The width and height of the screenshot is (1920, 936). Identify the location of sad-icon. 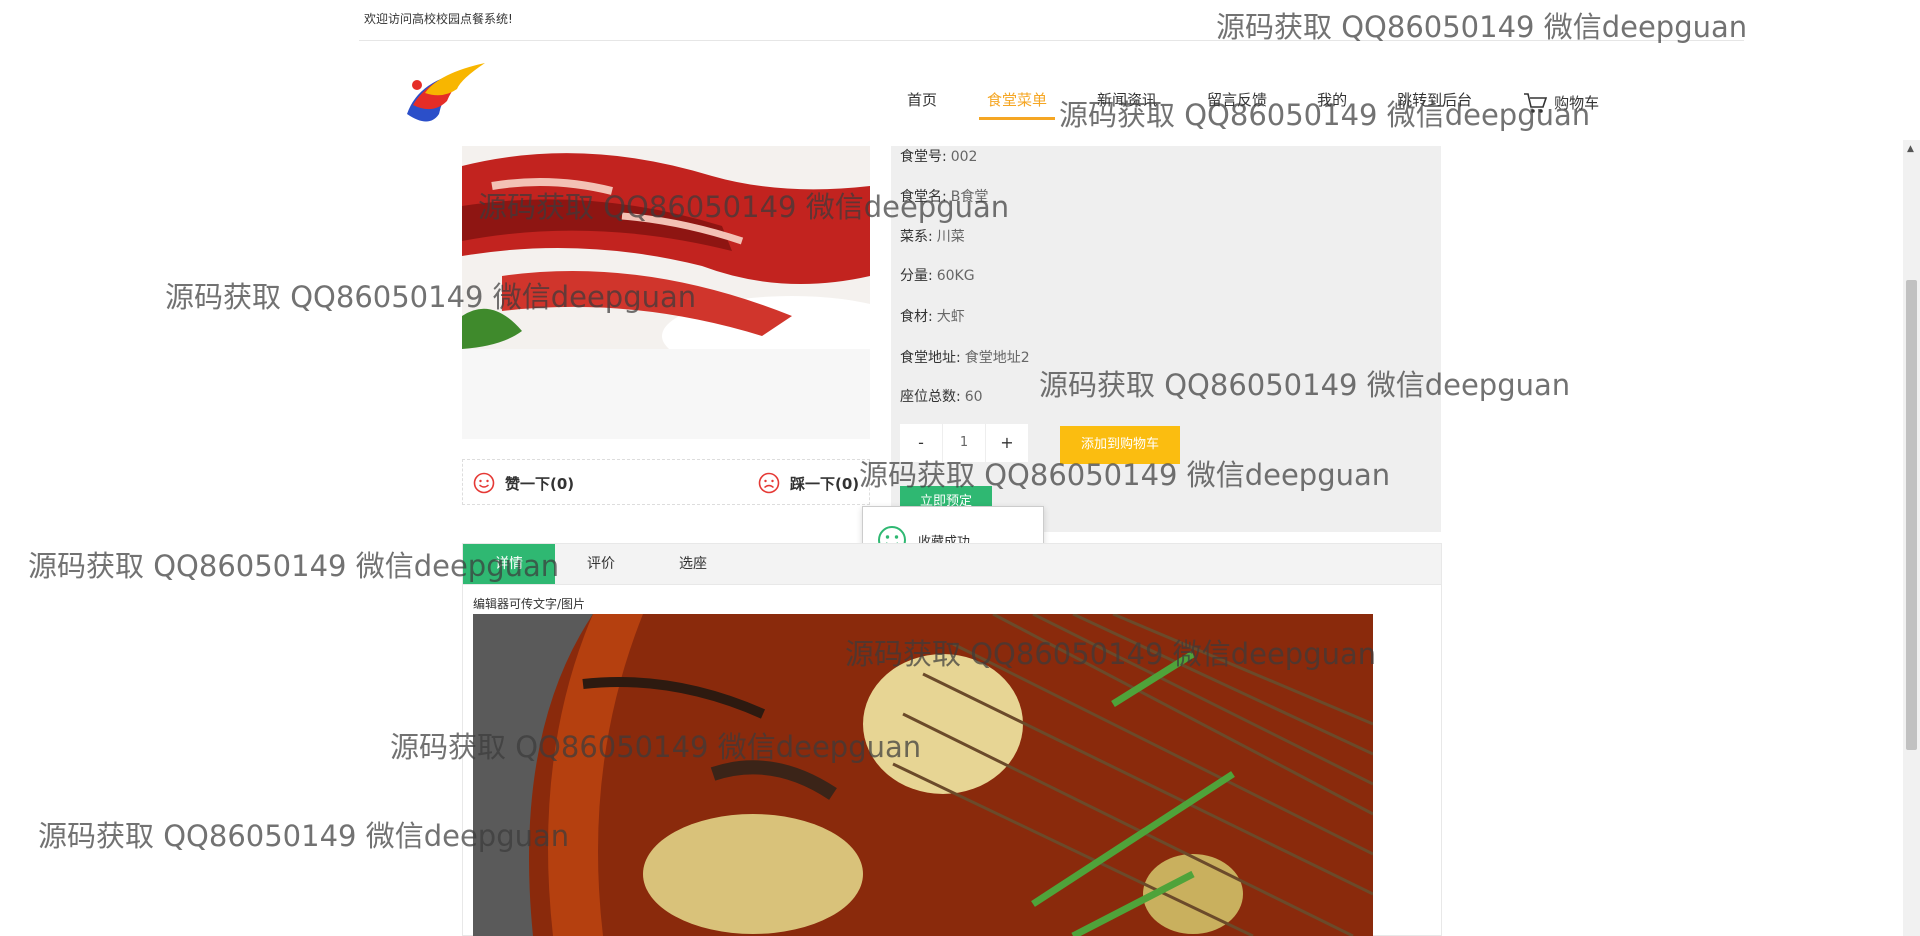
(769, 483).